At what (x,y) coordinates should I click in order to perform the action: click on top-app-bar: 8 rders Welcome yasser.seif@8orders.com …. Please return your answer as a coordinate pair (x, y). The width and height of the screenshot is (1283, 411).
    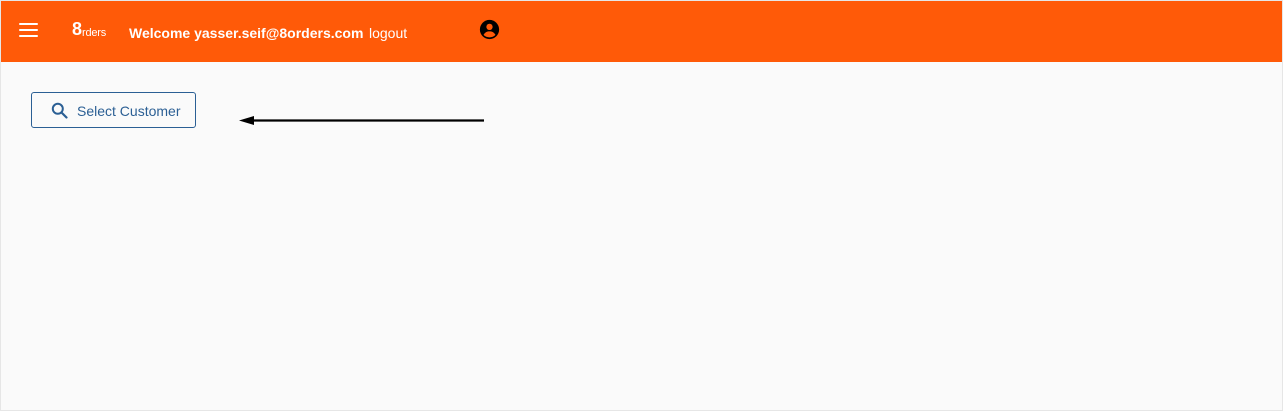
    Looking at the image, I should click on (641, 31).